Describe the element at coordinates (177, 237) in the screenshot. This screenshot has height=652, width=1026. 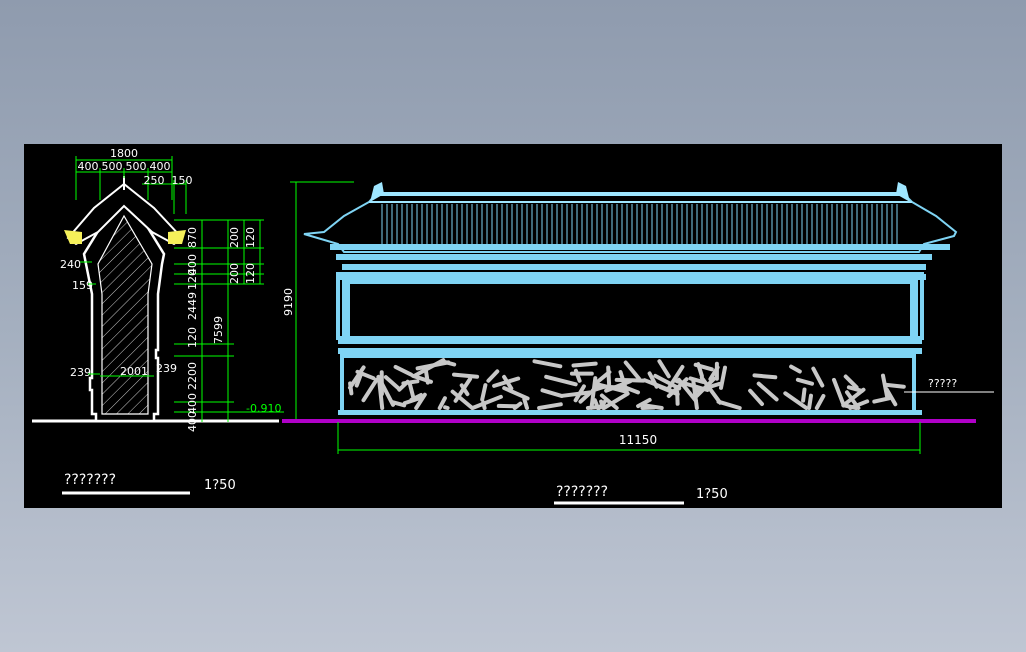
I see `section-roof-right-tile` at that location.